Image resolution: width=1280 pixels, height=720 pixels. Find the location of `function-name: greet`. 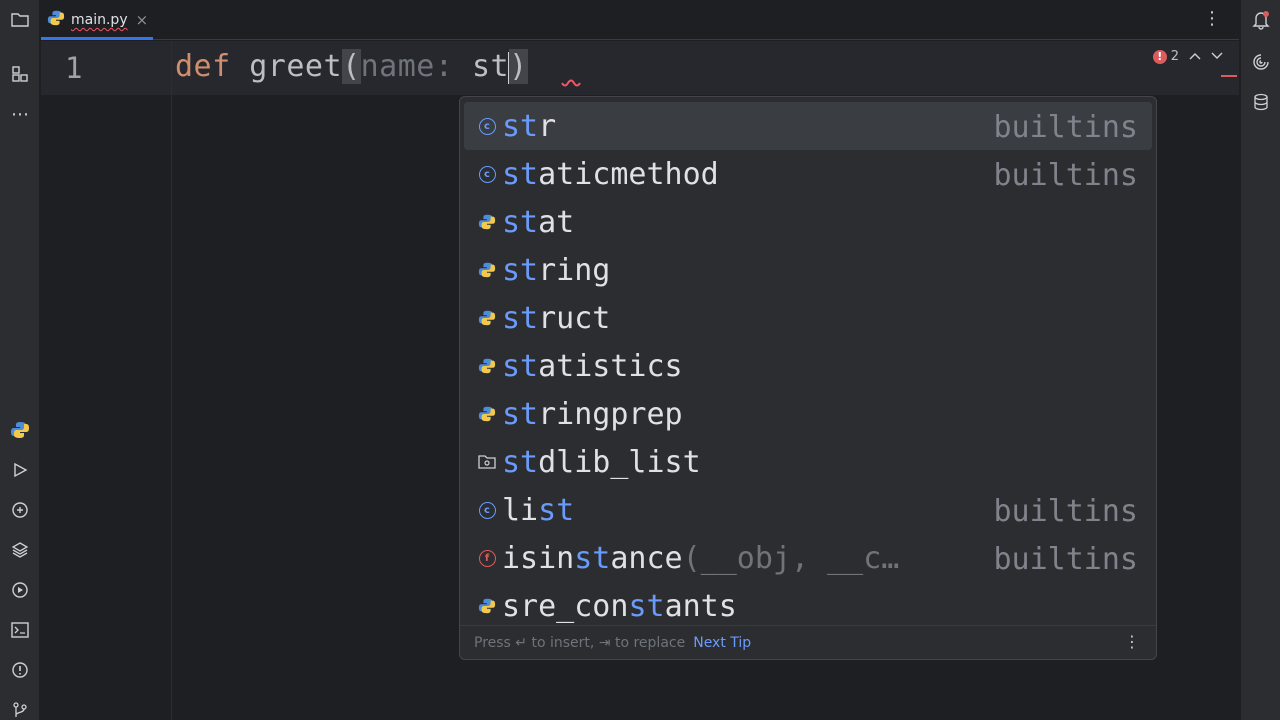

function-name: greet is located at coordinates (296, 66).